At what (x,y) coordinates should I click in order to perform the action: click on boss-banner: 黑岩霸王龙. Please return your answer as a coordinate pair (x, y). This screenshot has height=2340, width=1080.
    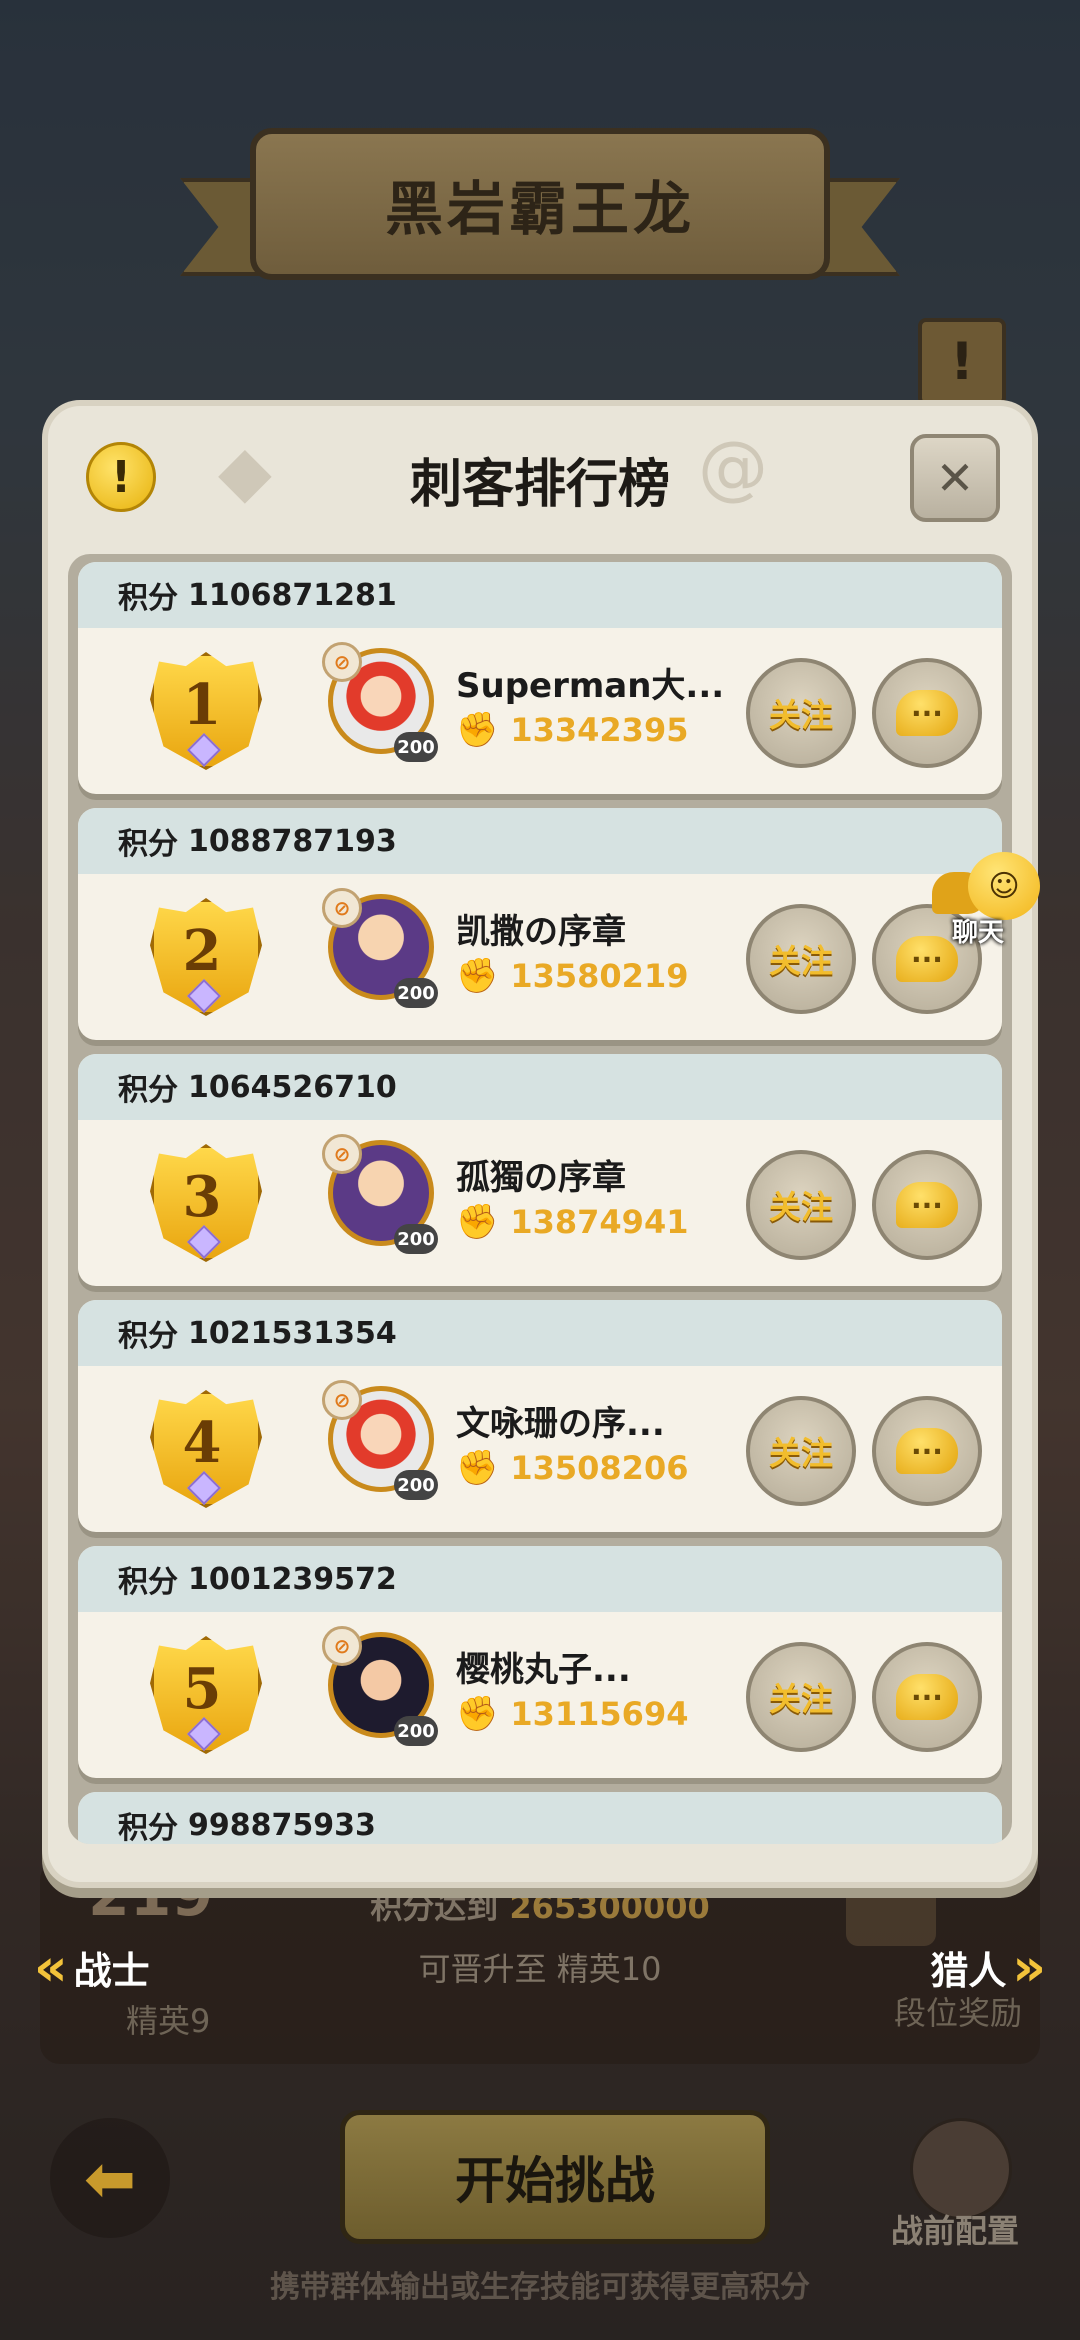
    Looking at the image, I should click on (540, 208).